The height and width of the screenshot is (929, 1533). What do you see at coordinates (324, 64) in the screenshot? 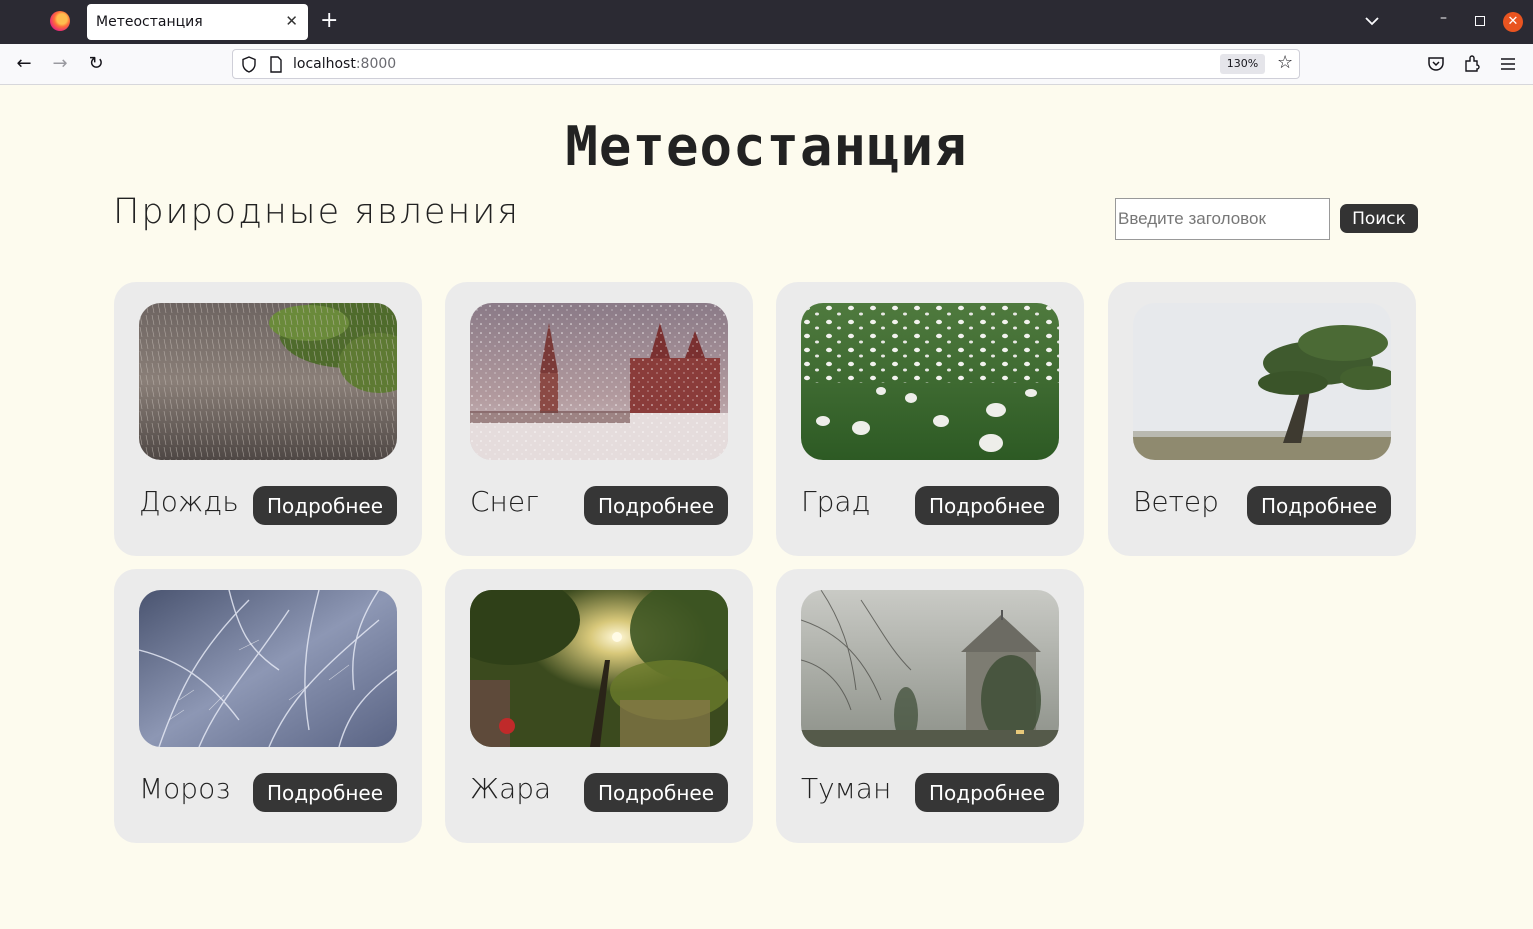
I see `url-host: localhost` at bounding box center [324, 64].